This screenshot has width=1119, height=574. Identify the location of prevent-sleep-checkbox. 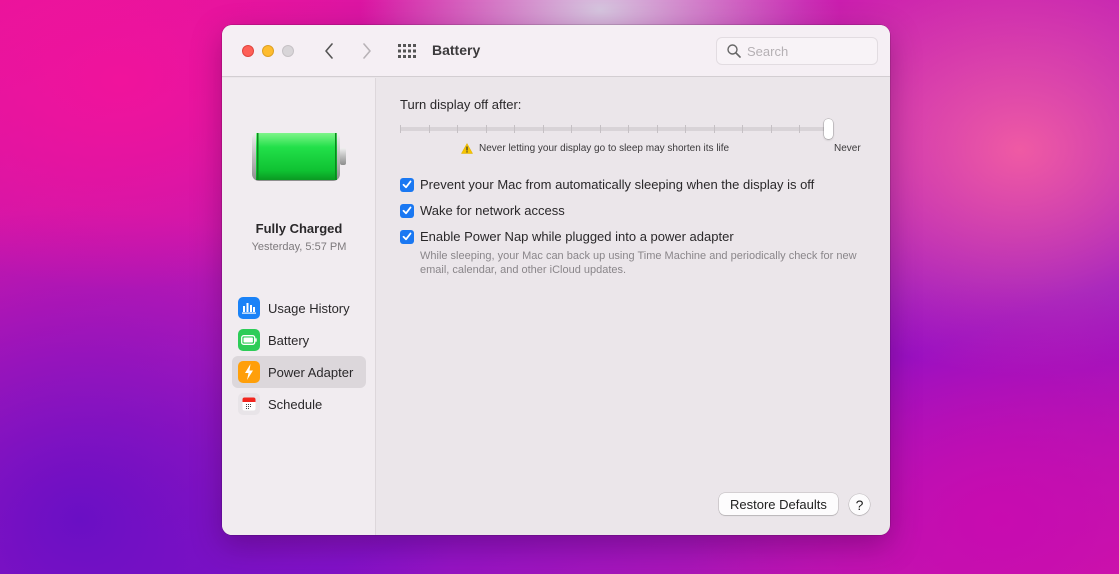
(407, 184).